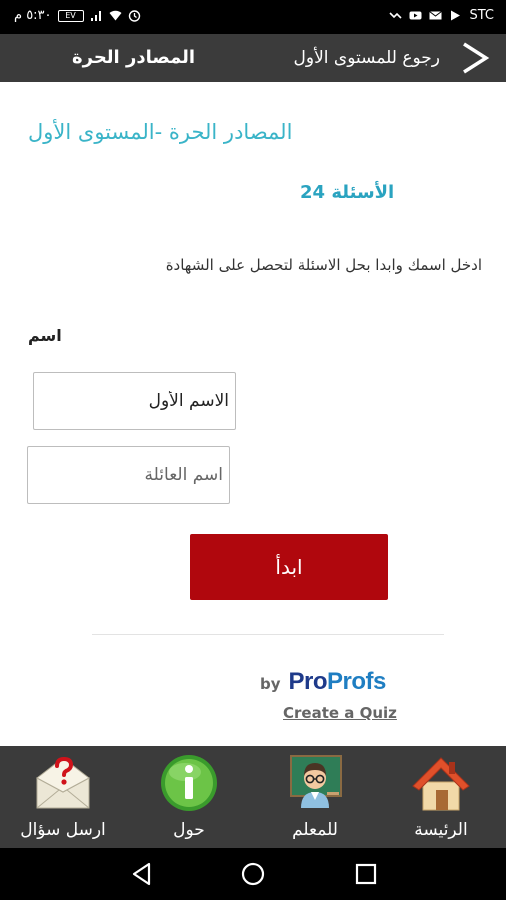 The height and width of the screenshot is (900, 506). I want to click on battery-icon: EV, so click(70, 15).